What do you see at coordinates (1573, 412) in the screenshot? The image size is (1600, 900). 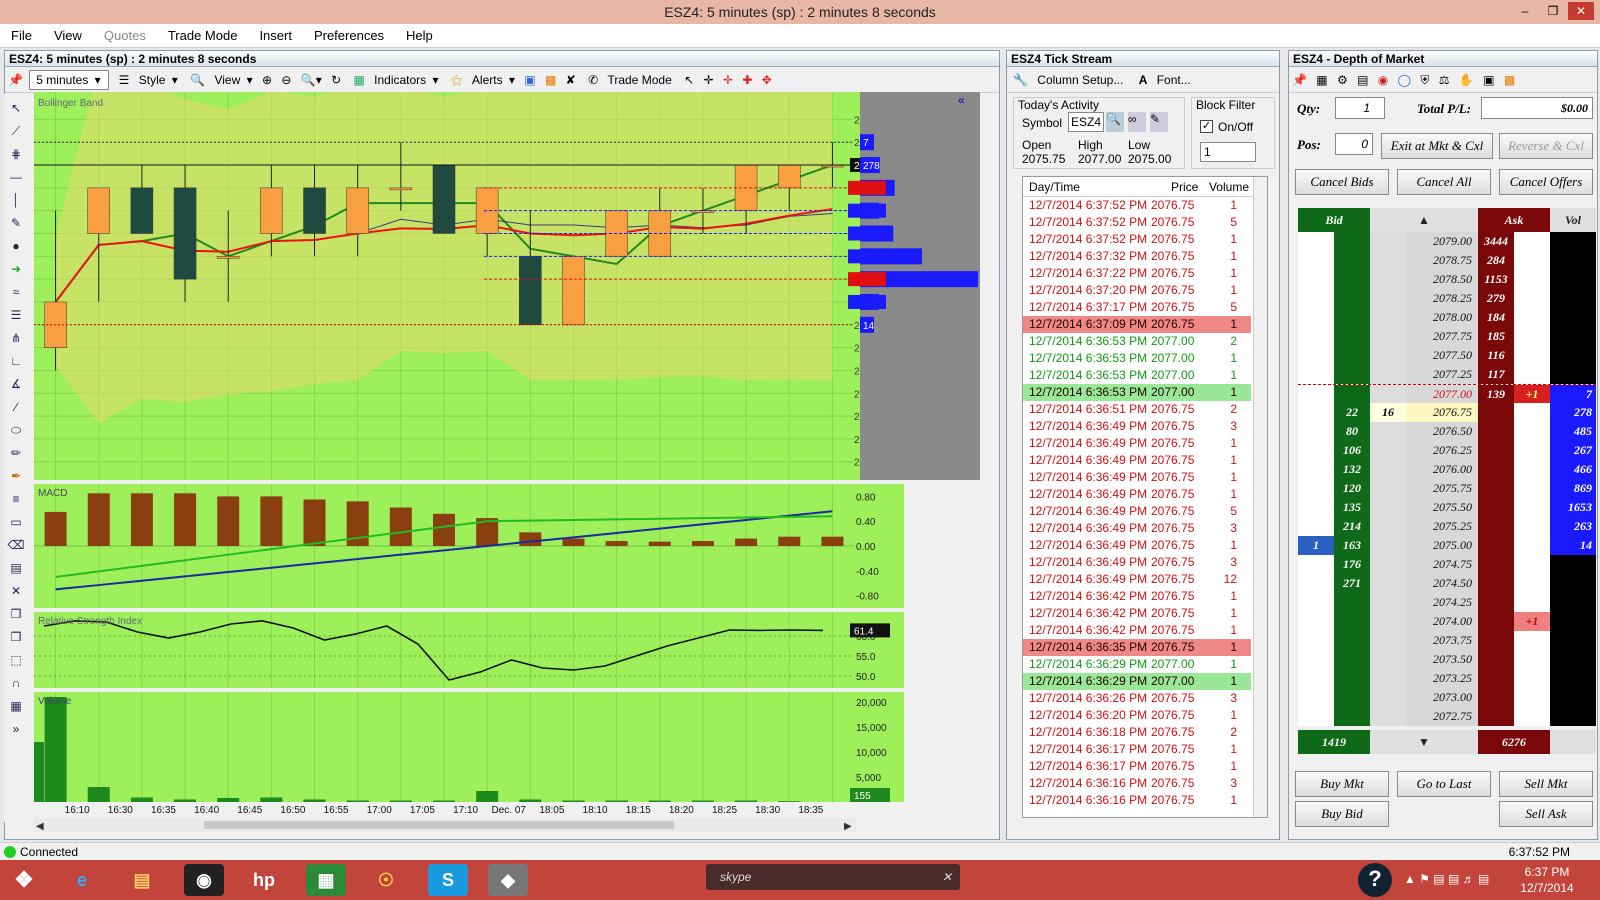 I see `vol-cell: 278` at bounding box center [1573, 412].